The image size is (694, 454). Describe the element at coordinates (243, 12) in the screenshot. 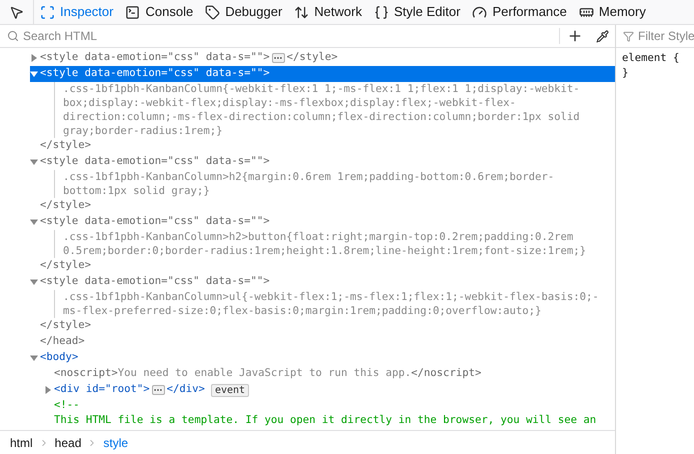

I see `toolbar-tab: Debugger` at that location.